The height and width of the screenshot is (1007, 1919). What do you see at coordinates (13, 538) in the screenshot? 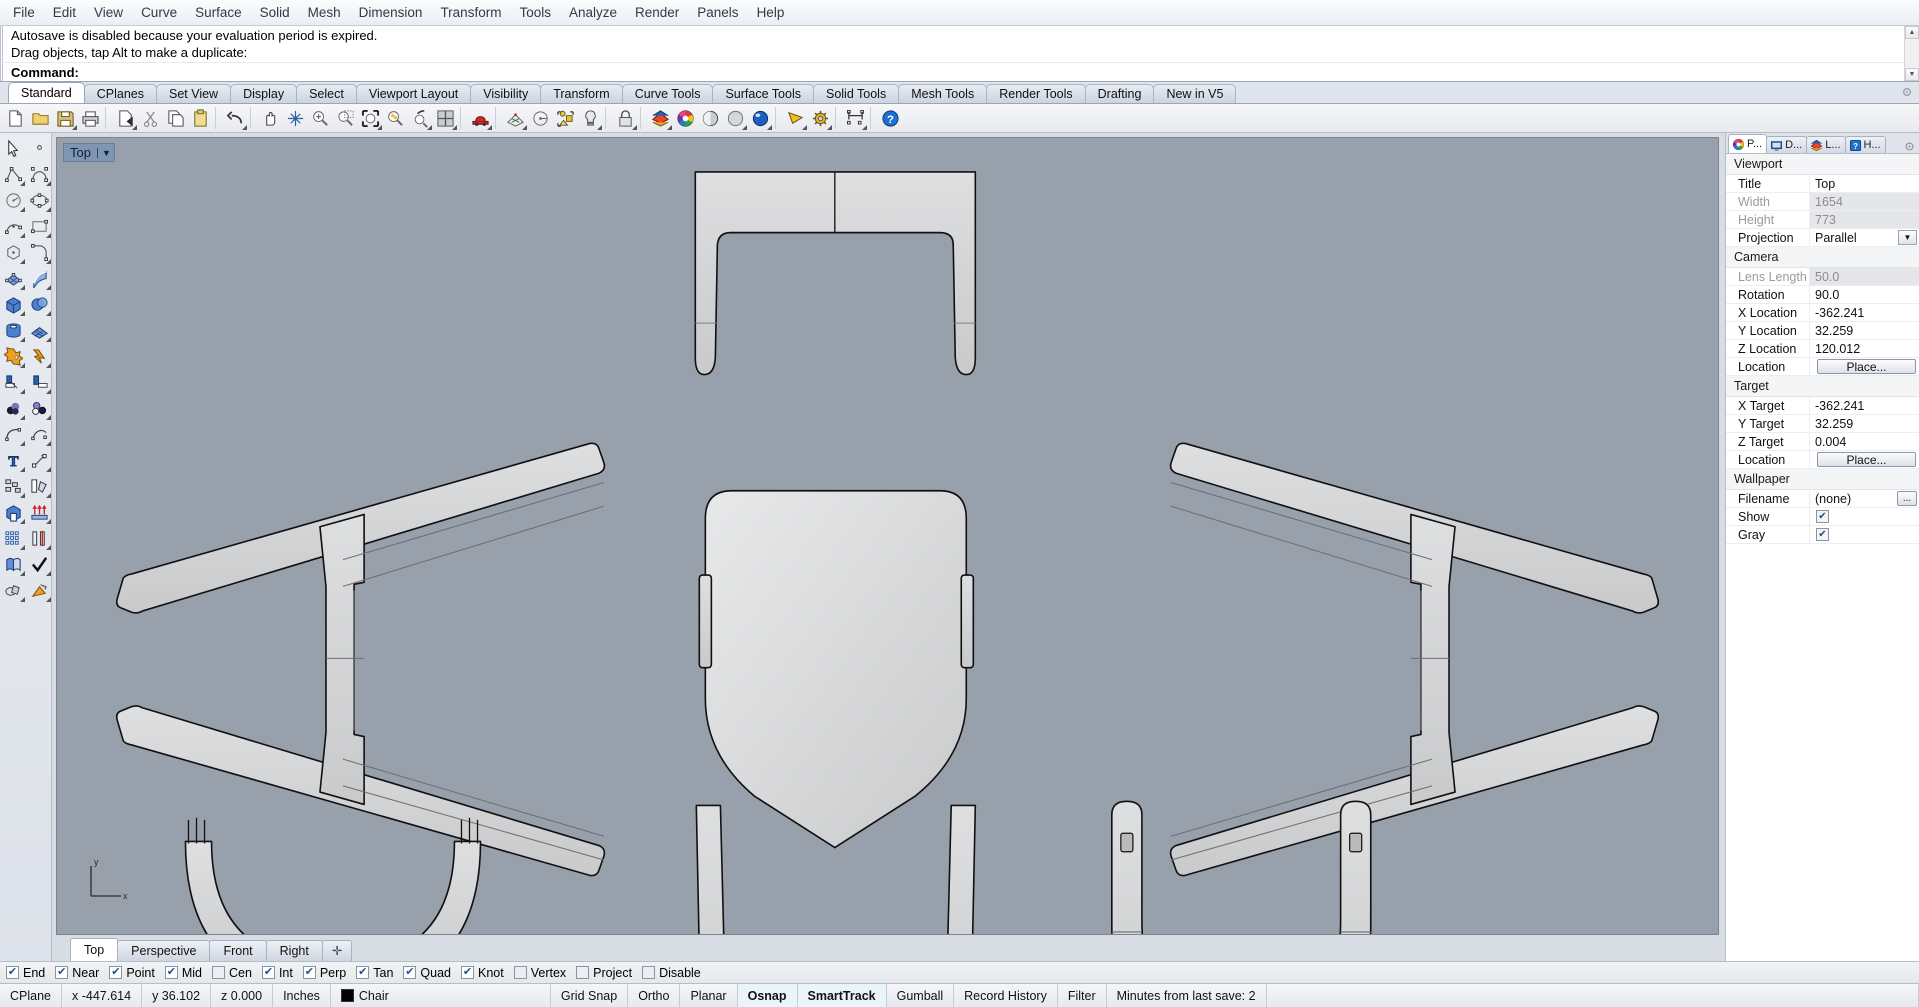
I see `rectangular-array-icon` at bounding box center [13, 538].